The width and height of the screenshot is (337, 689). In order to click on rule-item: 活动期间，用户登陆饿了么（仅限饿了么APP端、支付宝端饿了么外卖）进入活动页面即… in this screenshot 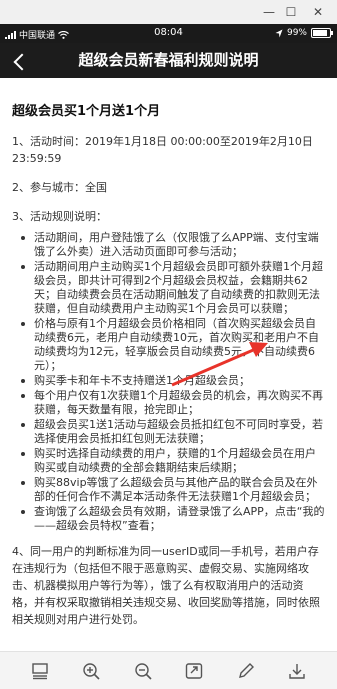, I will do `click(173, 245)`.